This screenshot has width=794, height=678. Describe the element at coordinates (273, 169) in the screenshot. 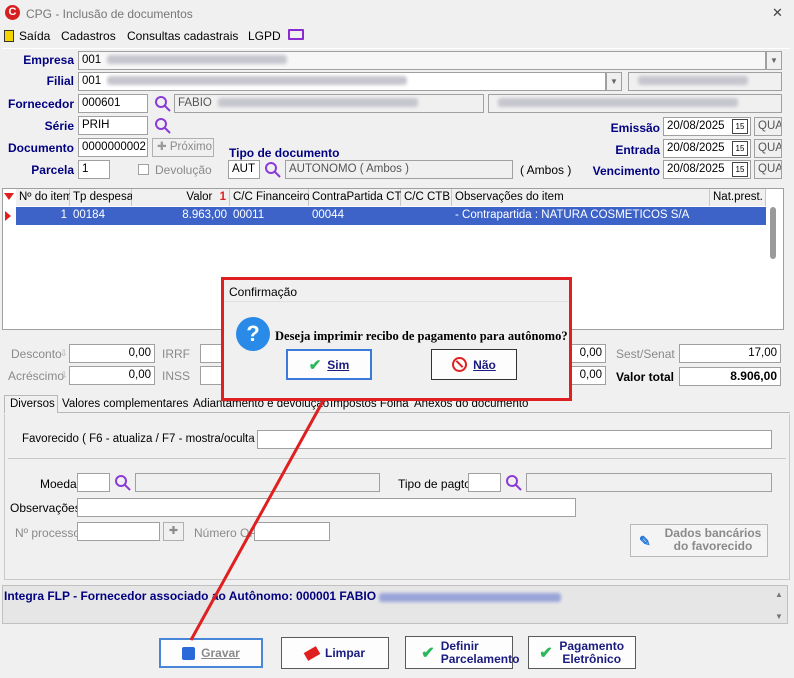

I see `tipo-doc-search-icon` at that location.